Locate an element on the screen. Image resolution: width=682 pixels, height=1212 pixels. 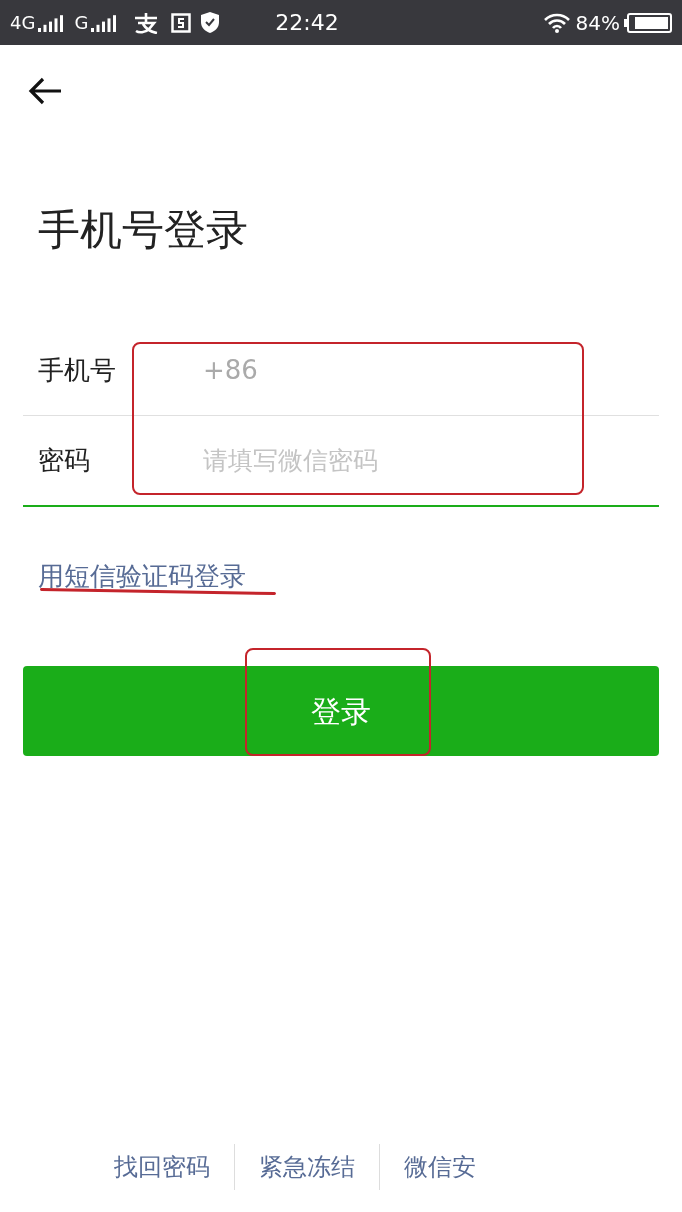
footer-link: 紧急冻结 is located at coordinates (307, 1167).